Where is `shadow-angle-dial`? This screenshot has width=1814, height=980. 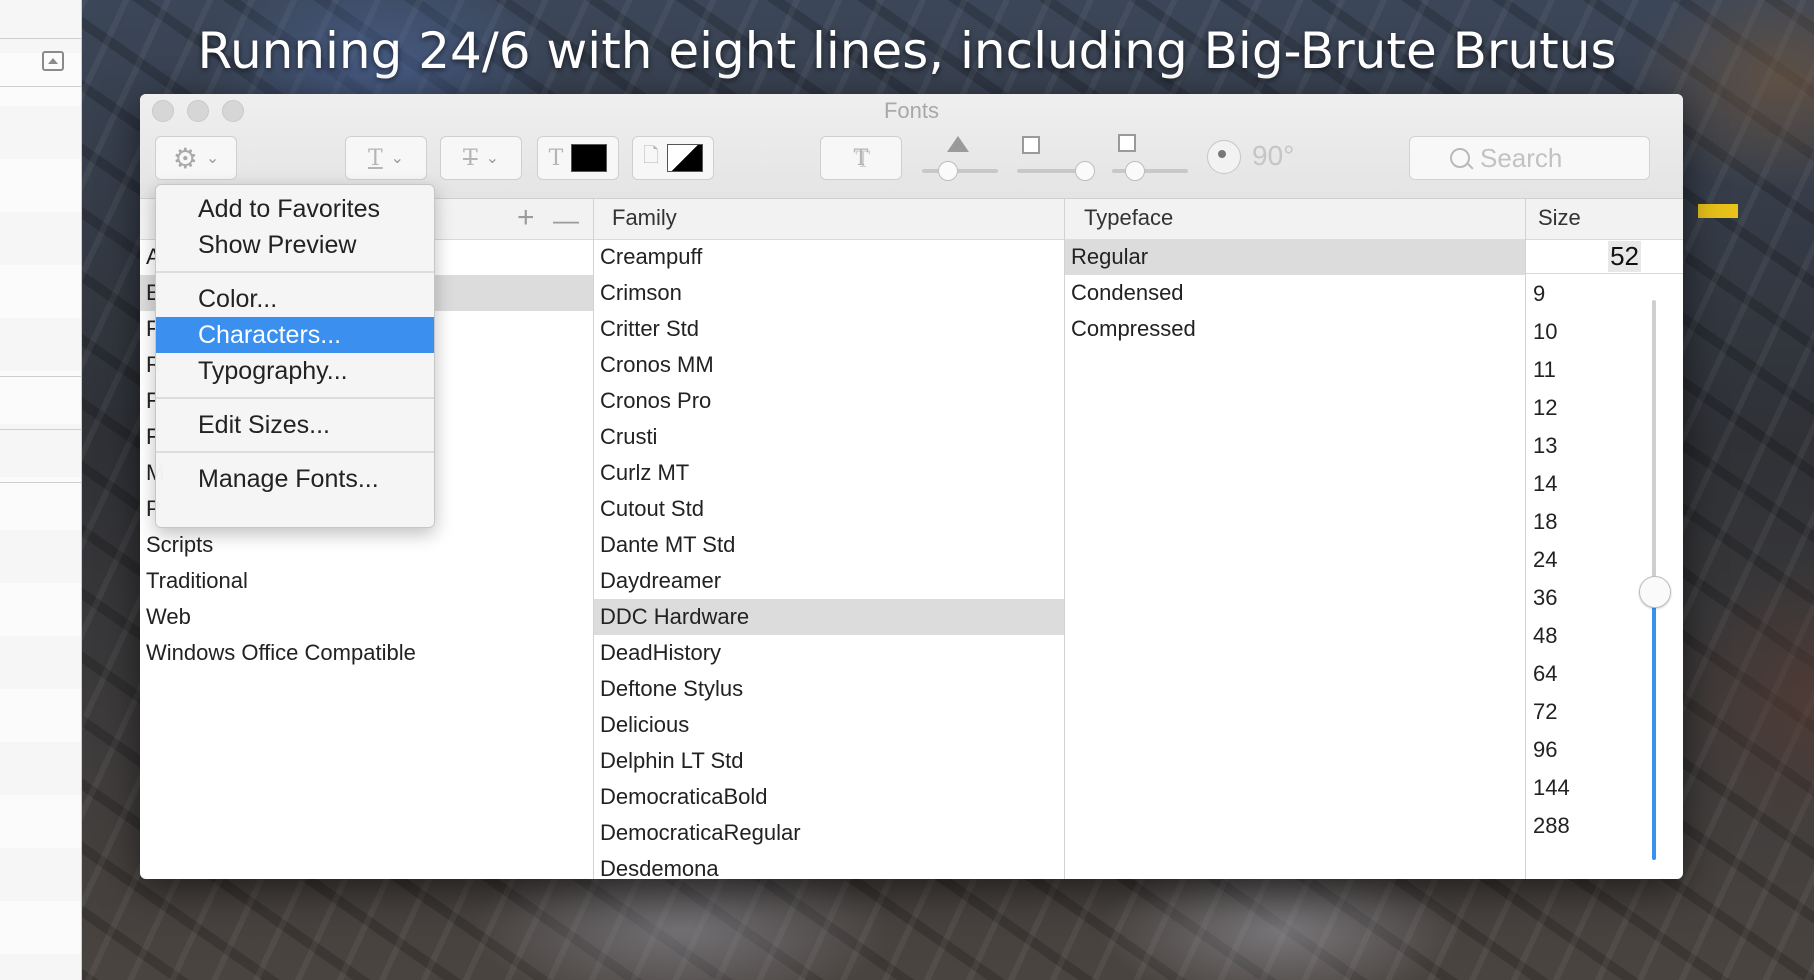 shadow-angle-dial is located at coordinates (1224, 157).